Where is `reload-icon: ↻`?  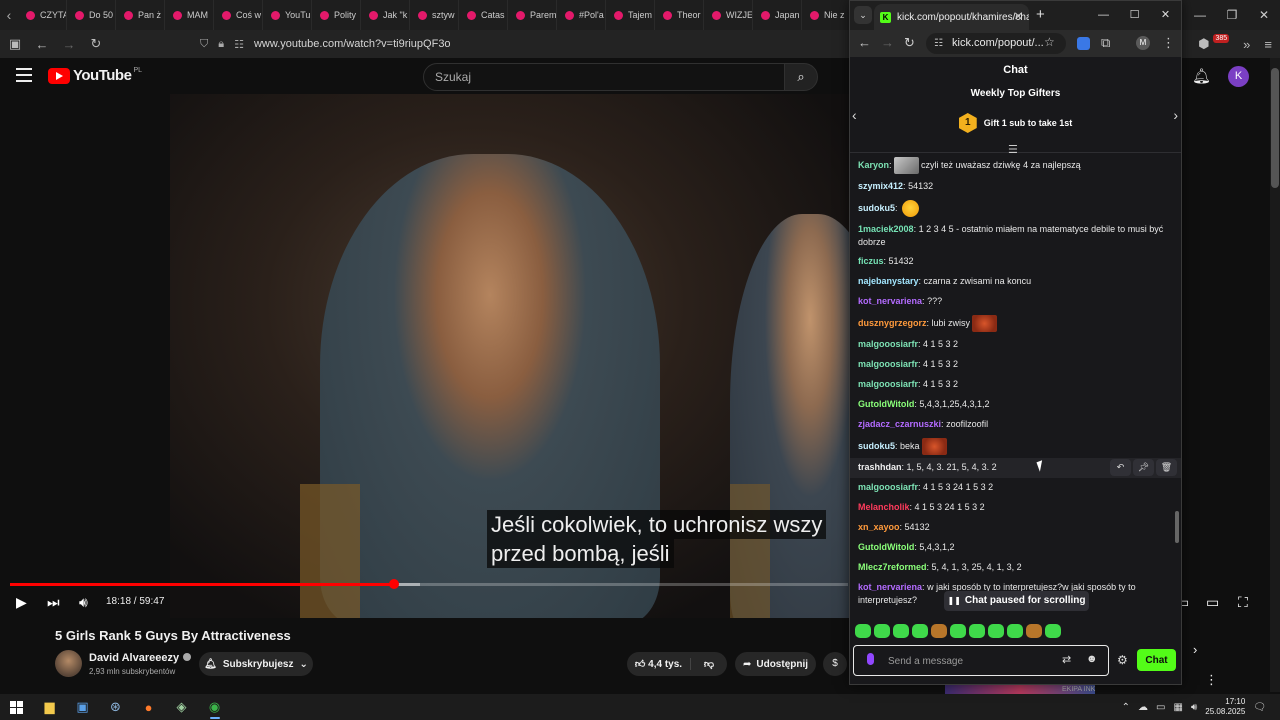 reload-icon: ↻ is located at coordinates (96, 44).